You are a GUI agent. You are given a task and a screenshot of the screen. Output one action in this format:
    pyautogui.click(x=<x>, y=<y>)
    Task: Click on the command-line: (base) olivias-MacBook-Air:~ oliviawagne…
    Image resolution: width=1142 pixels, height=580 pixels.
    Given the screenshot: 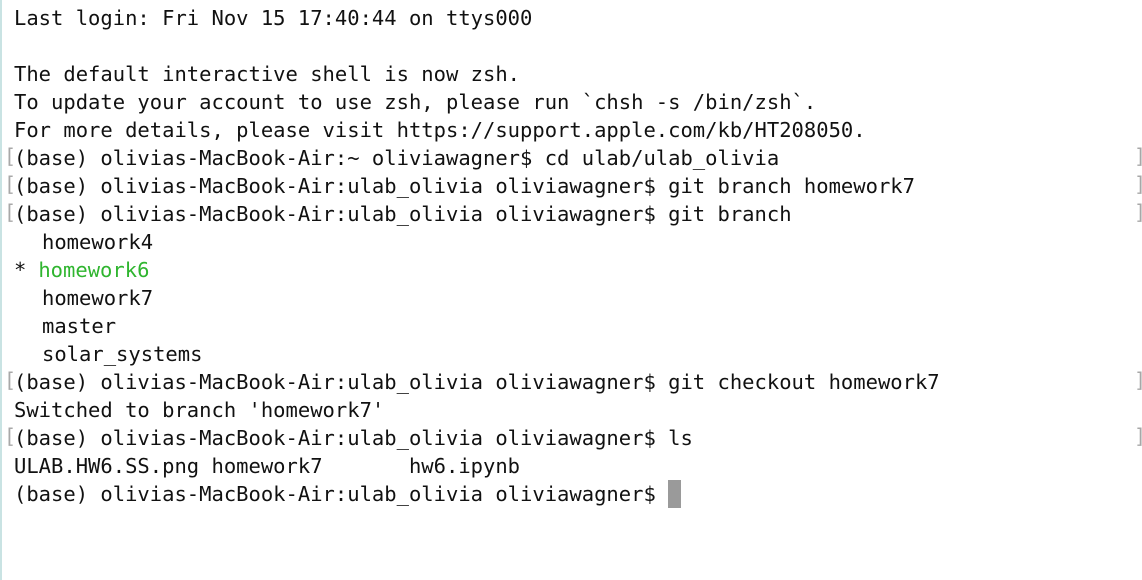 What is the action you would take?
    pyautogui.click(x=397, y=158)
    